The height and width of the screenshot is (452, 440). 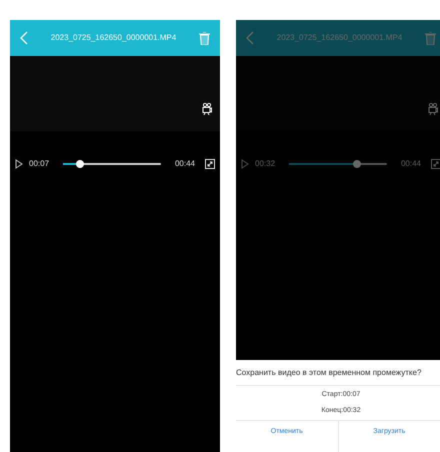 I want to click on current-time: 00:32, so click(x=265, y=164).